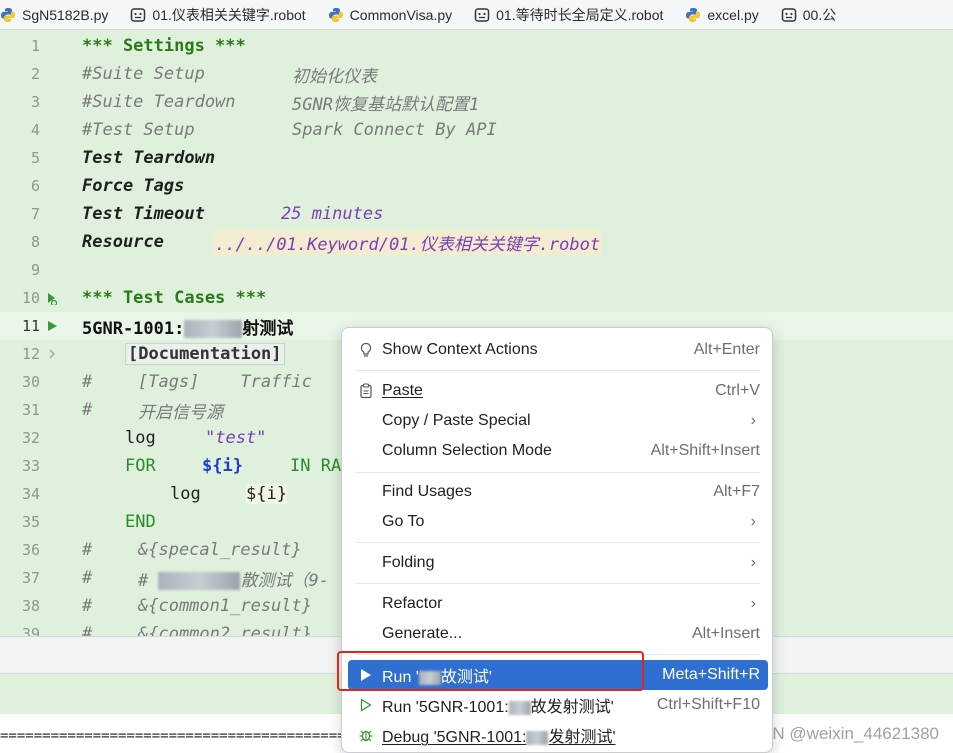 The height and width of the screenshot is (753, 953). What do you see at coordinates (476, 298) in the screenshot?
I see `code-line: 10 *** Test Cases ***` at bounding box center [476, 298].